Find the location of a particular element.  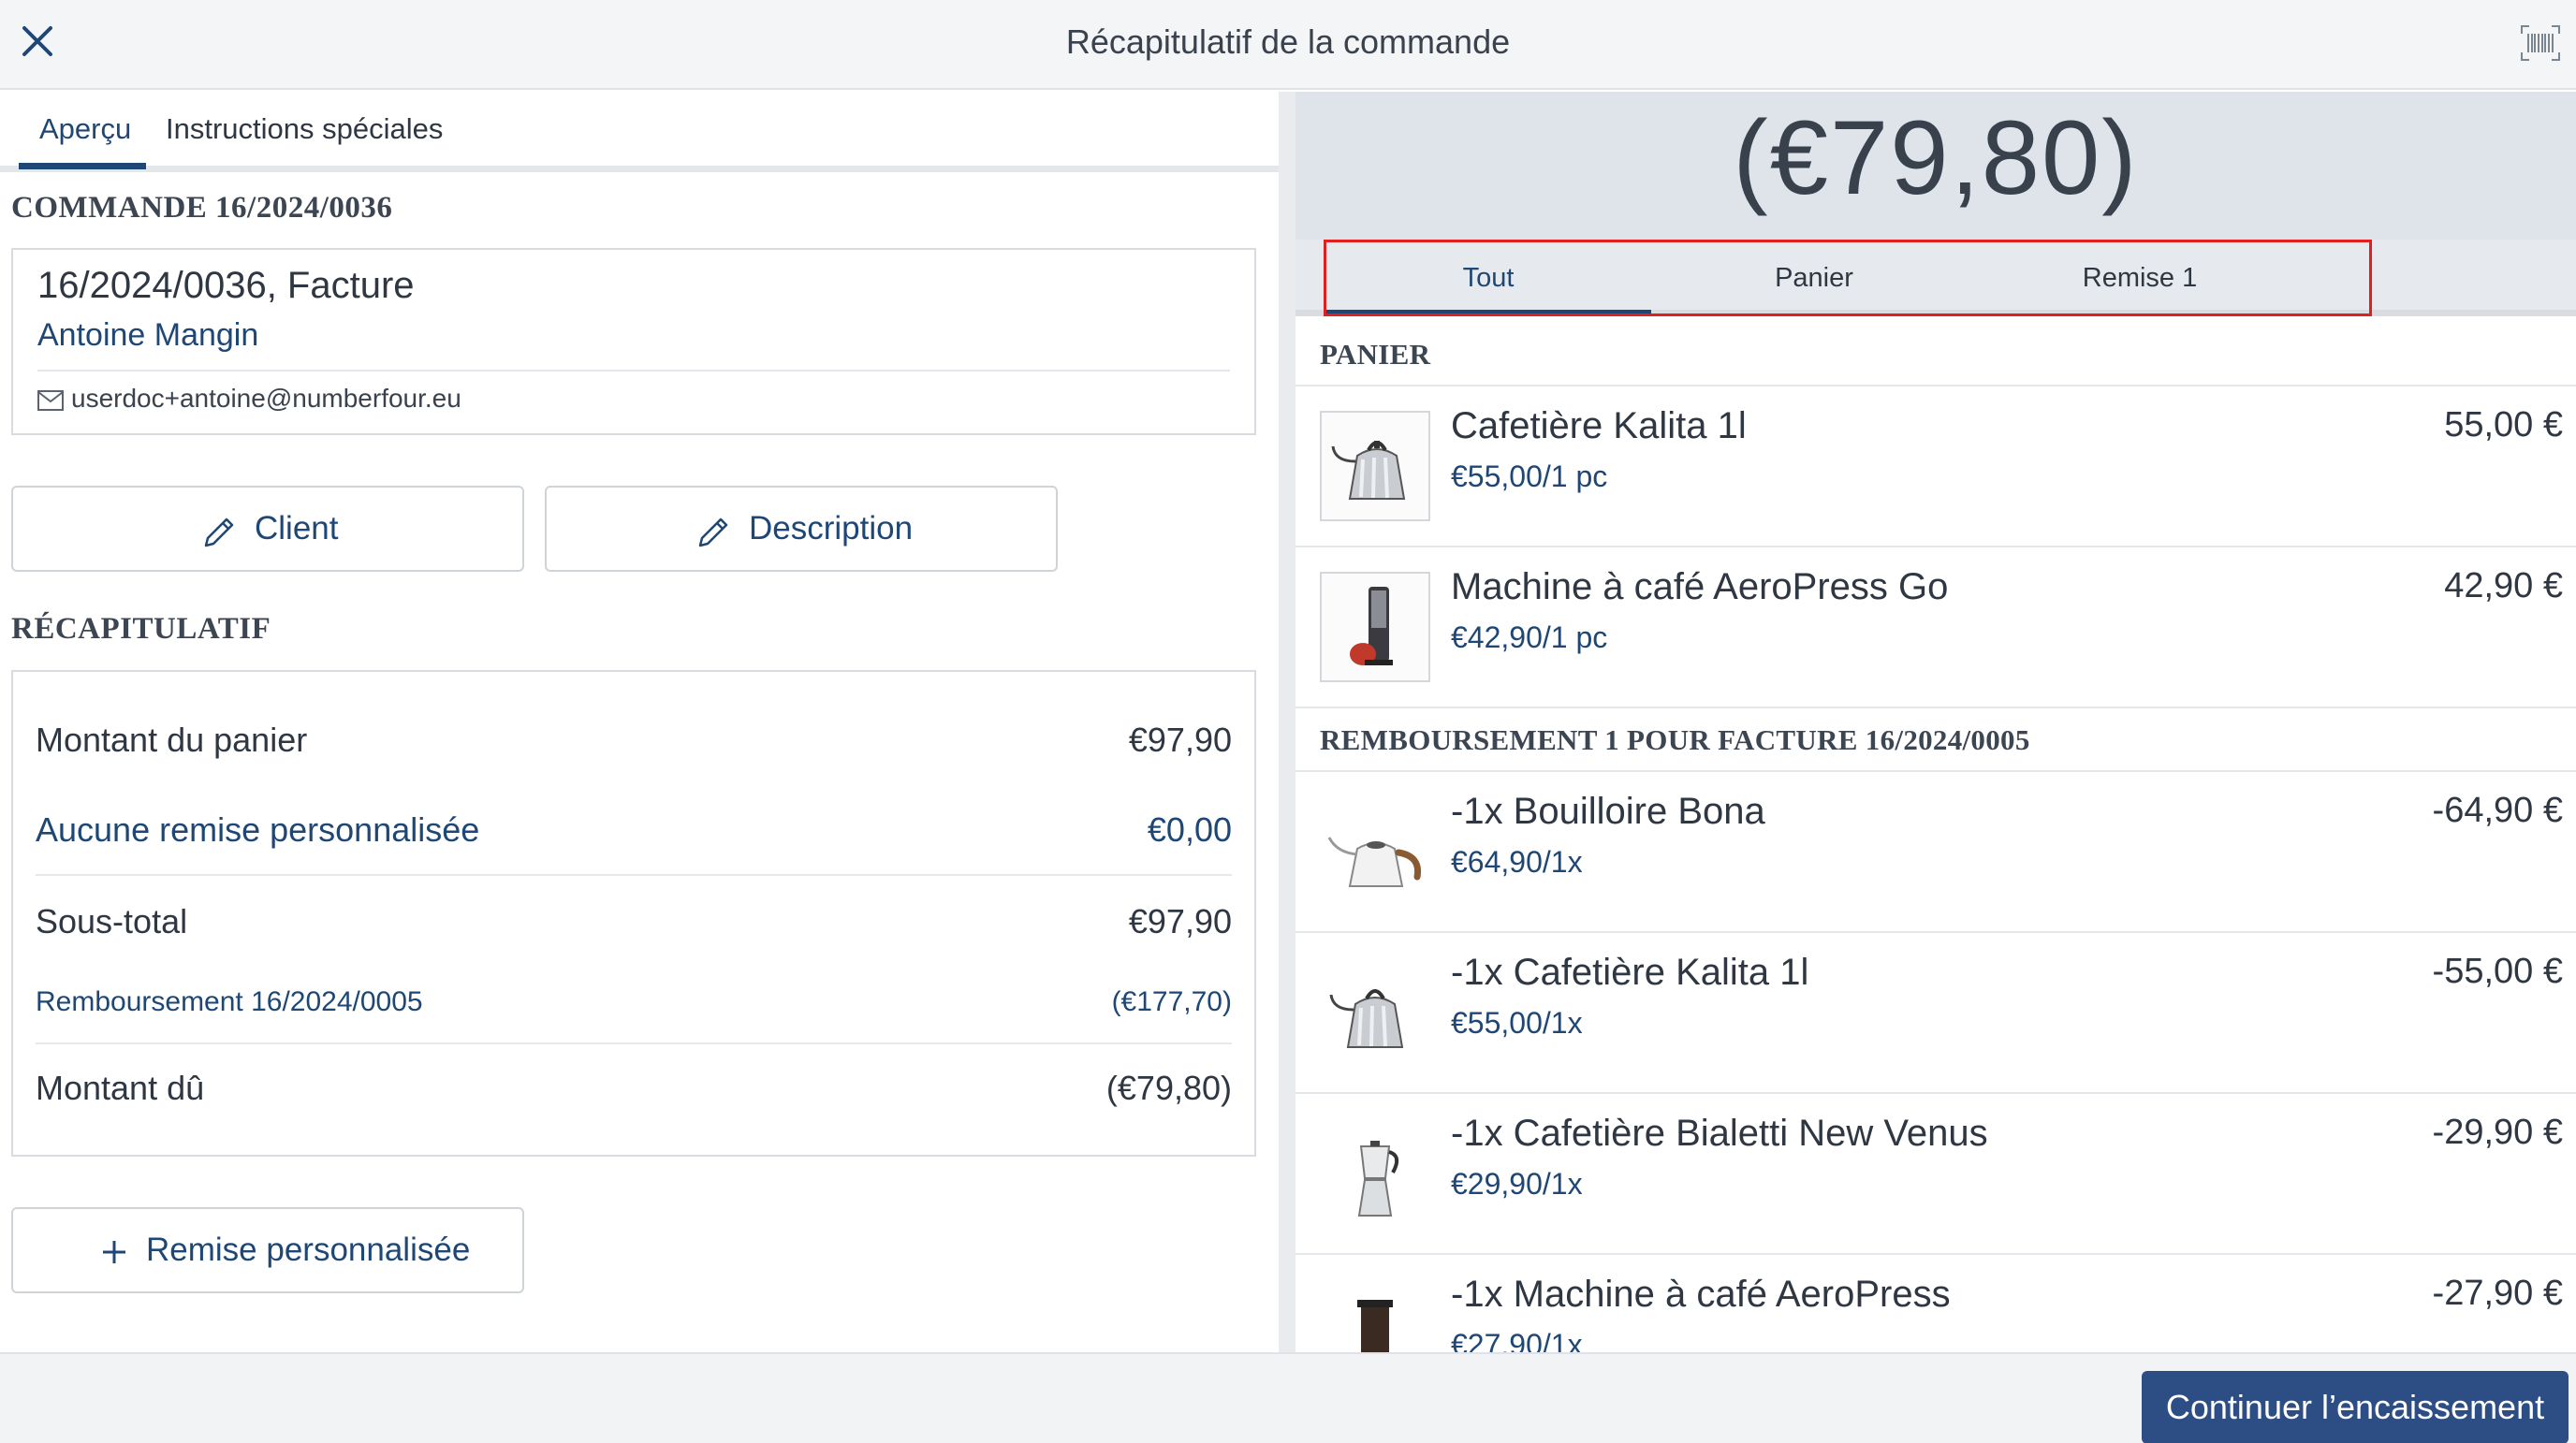

white-kettle-icon is located at coordinates (1375, 851).